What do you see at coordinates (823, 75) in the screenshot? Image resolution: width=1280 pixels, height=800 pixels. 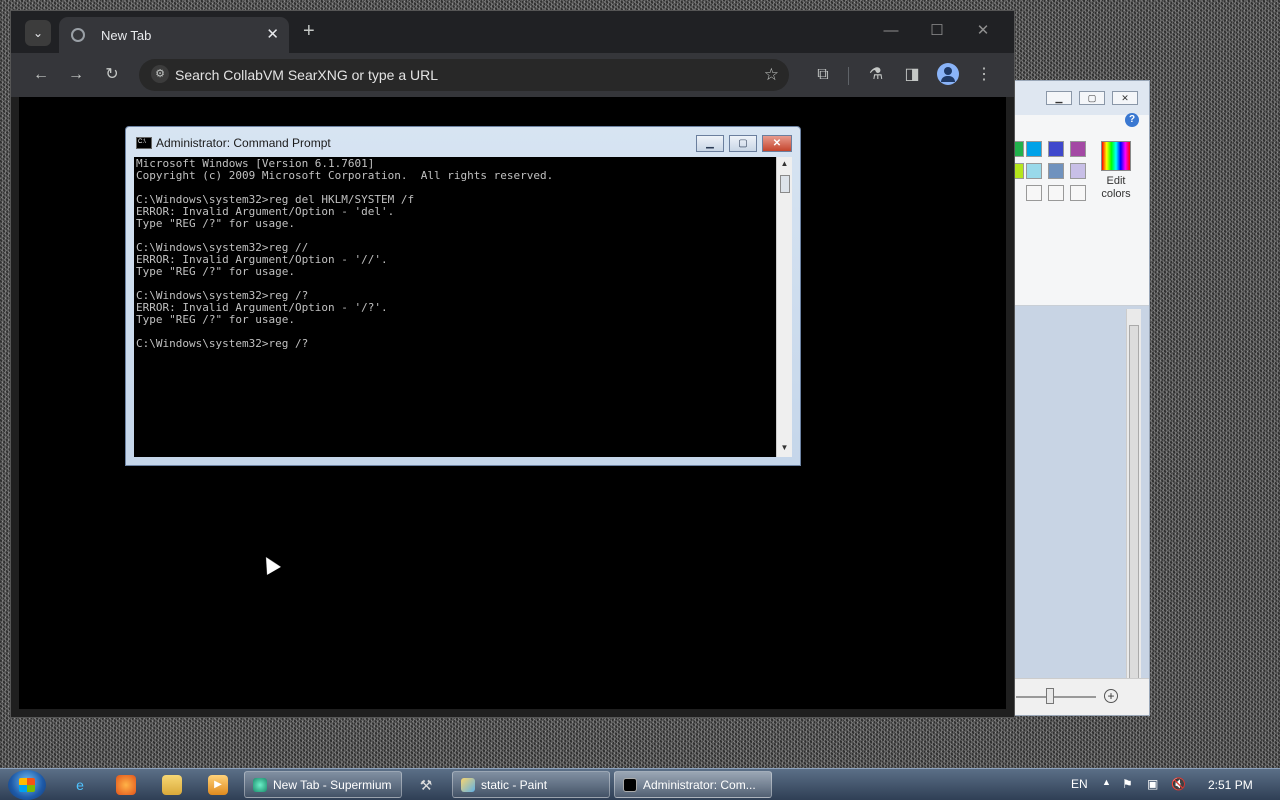 I see `extensions-puzzle-icon: ⧉` at bounding box center [823, 75].